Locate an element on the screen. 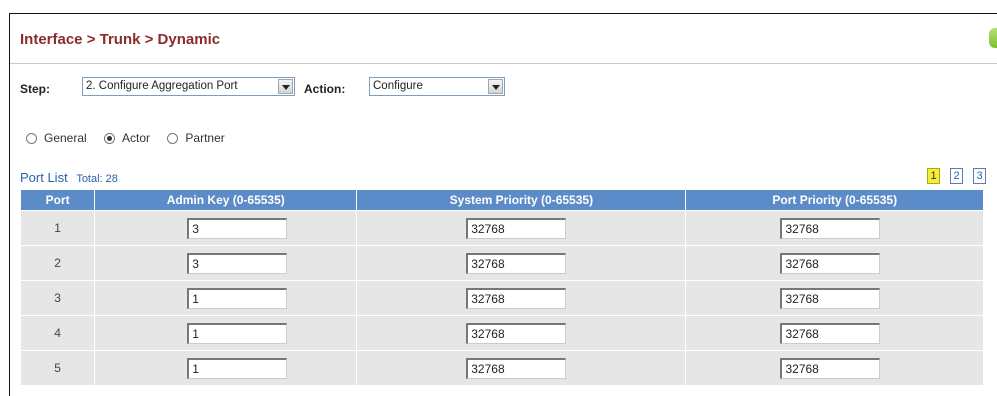 This screenshot has height=396, width=997. port-number: 1 is located at coordinates (57, 228).